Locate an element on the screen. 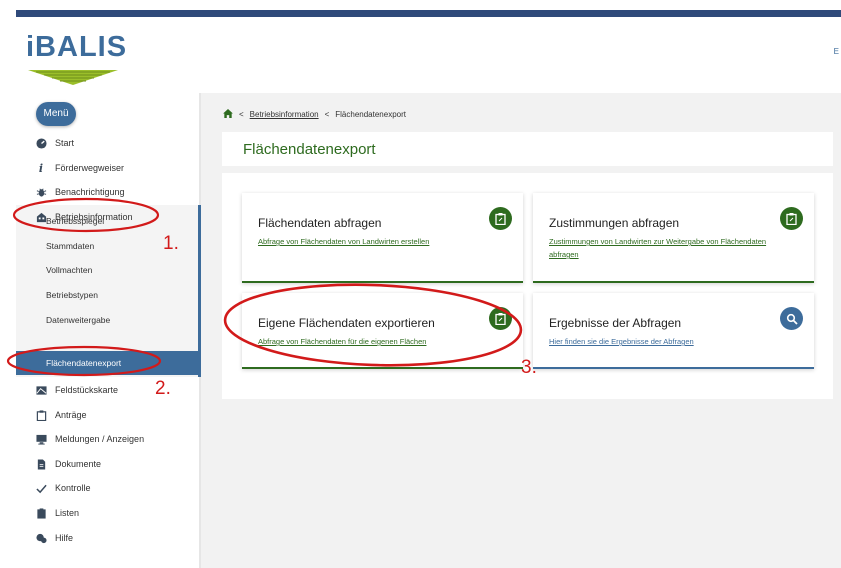  annotation-step-2: 2. is located at coordinates (163, 388).